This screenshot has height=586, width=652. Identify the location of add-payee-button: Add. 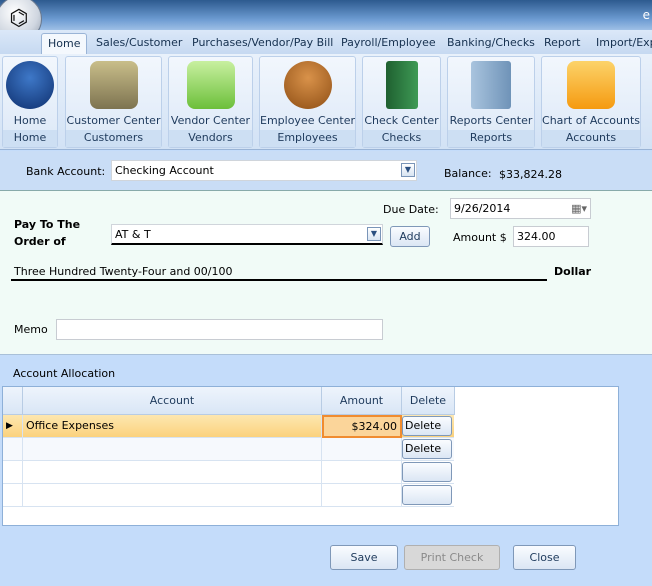
(410, 236).